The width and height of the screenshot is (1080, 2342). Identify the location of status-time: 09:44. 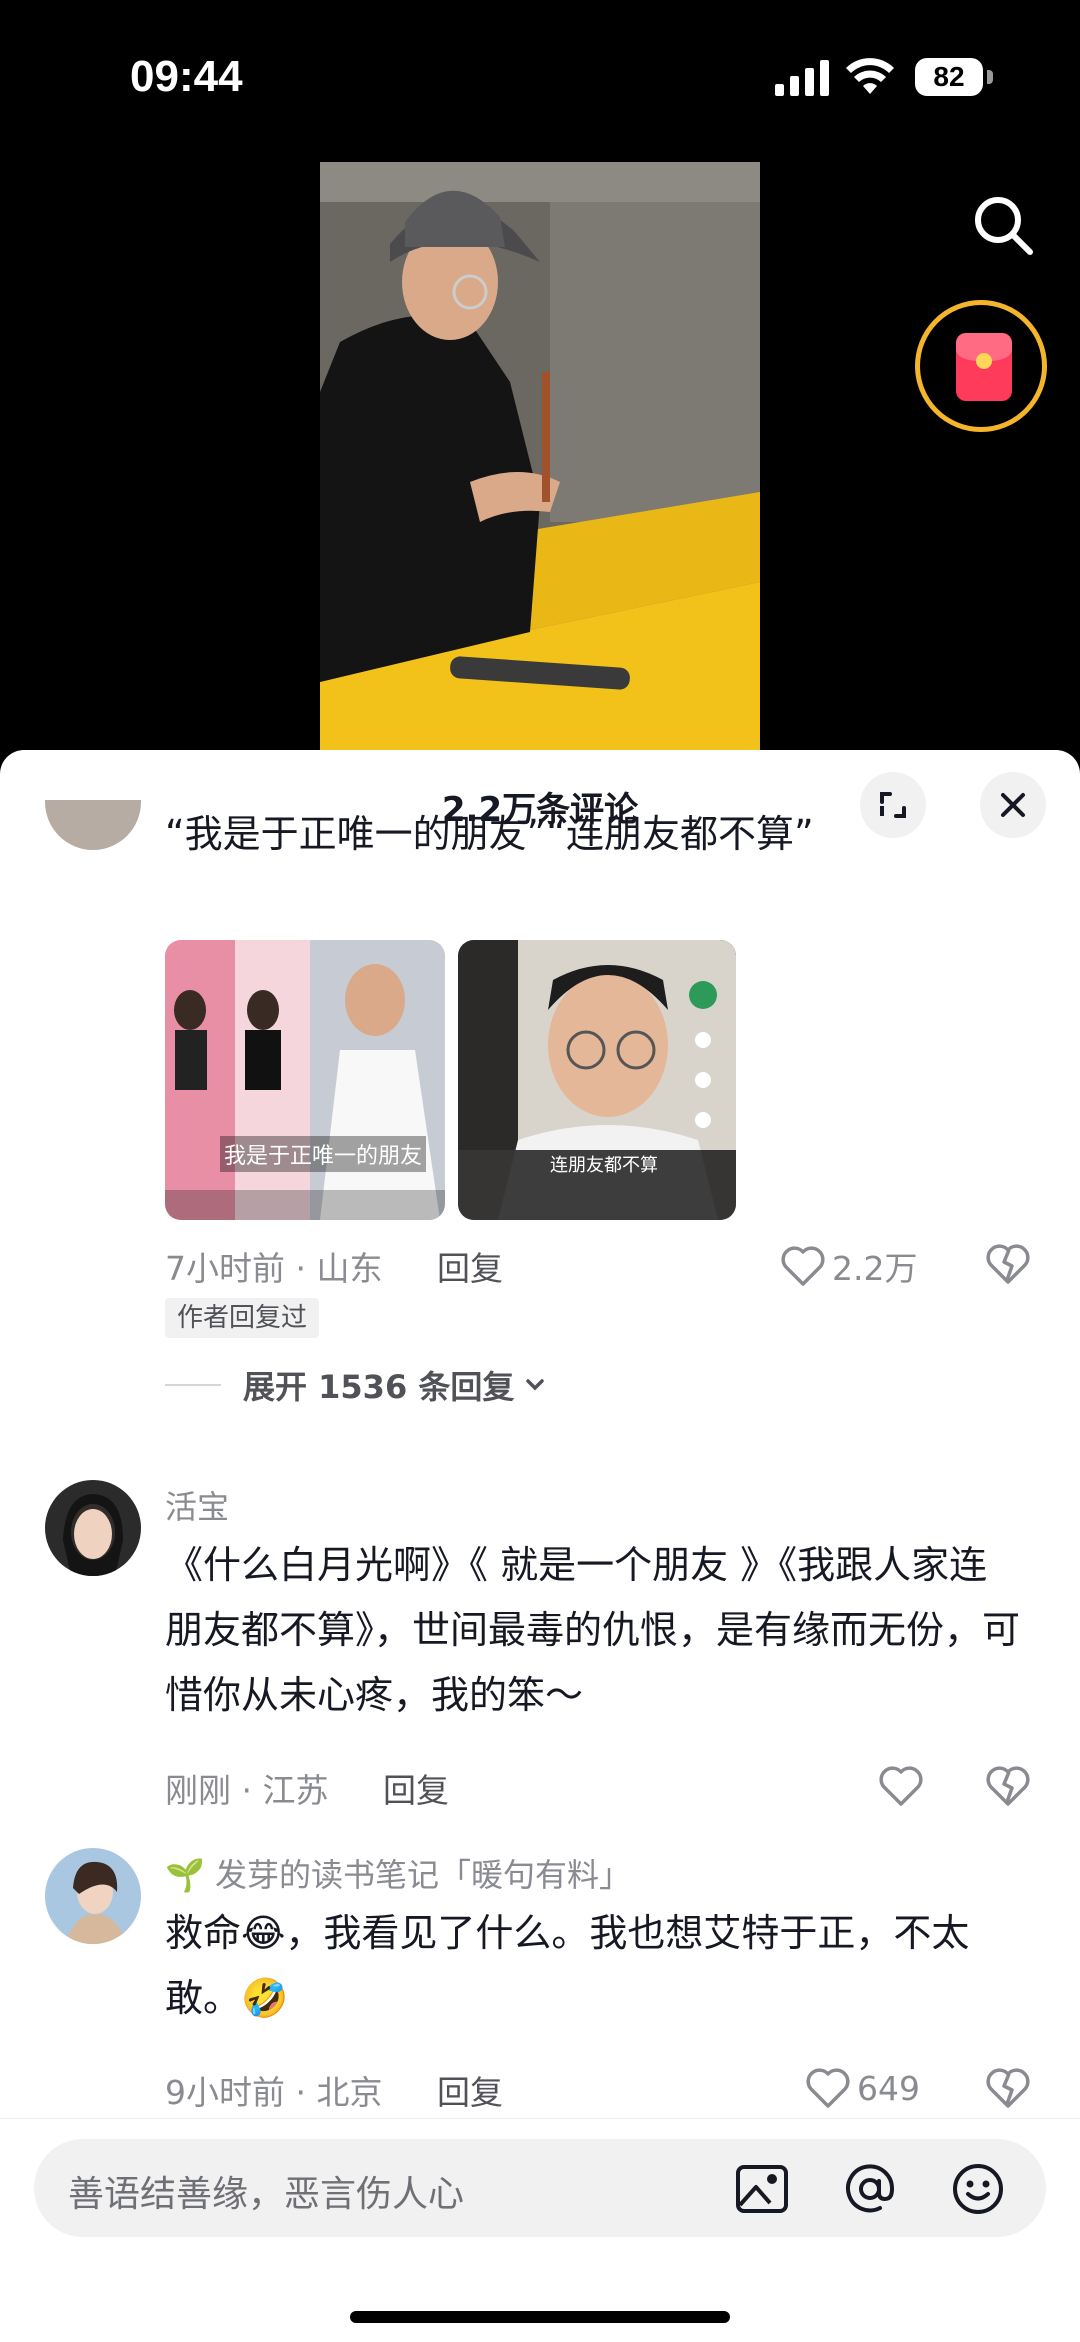
(186, 76).